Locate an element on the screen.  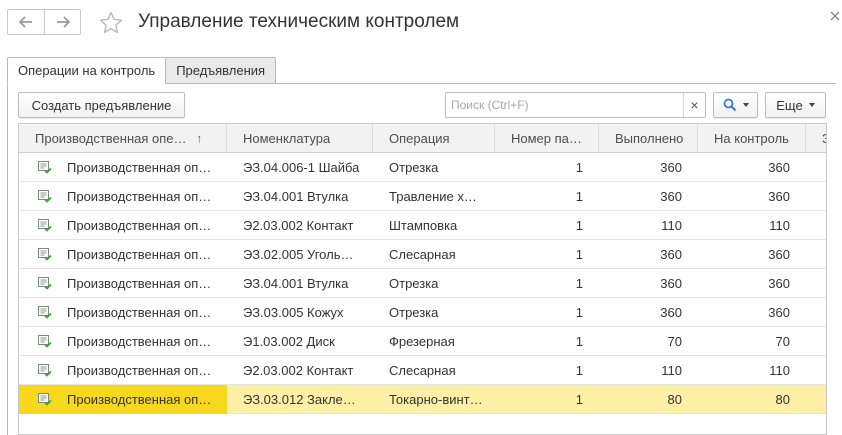
forward-button is located at coordinates (62, 22).